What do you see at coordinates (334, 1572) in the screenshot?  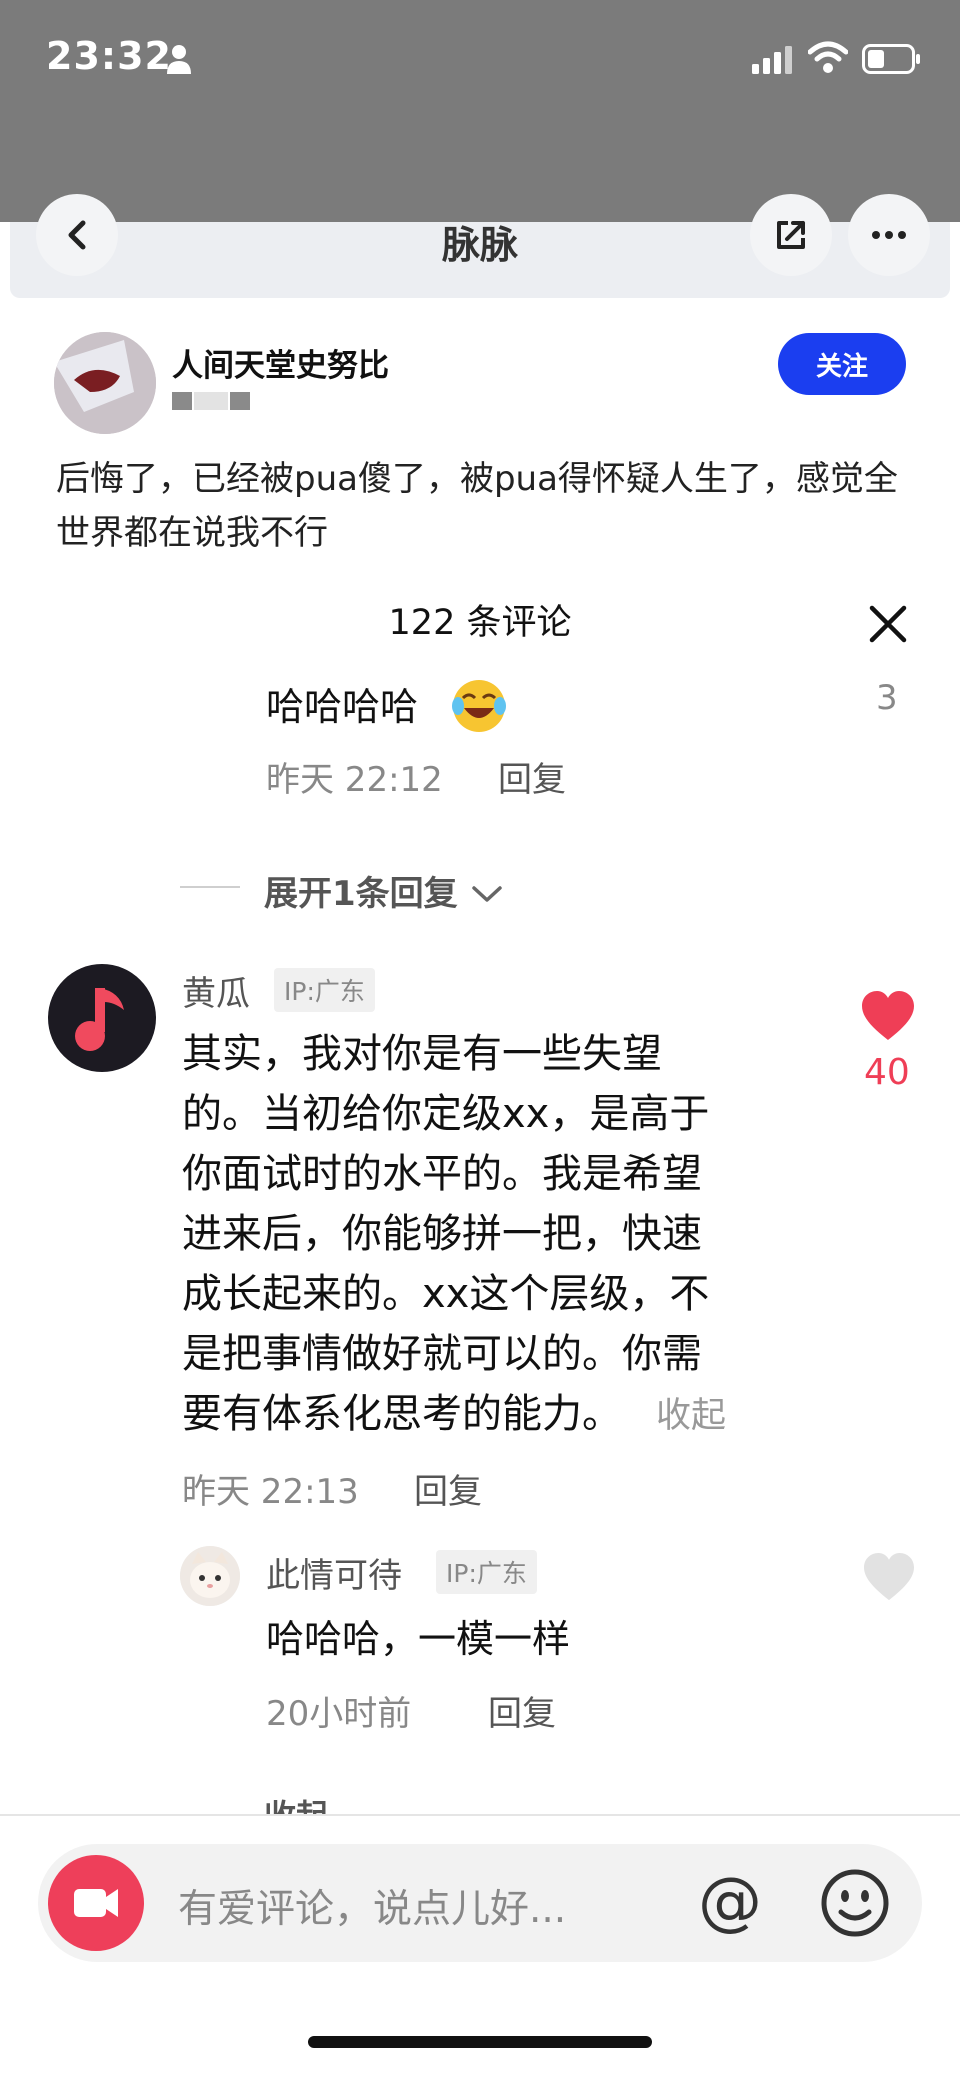 I see `sub-reply-user: 此情可待` at bounding box center [334, 1572].